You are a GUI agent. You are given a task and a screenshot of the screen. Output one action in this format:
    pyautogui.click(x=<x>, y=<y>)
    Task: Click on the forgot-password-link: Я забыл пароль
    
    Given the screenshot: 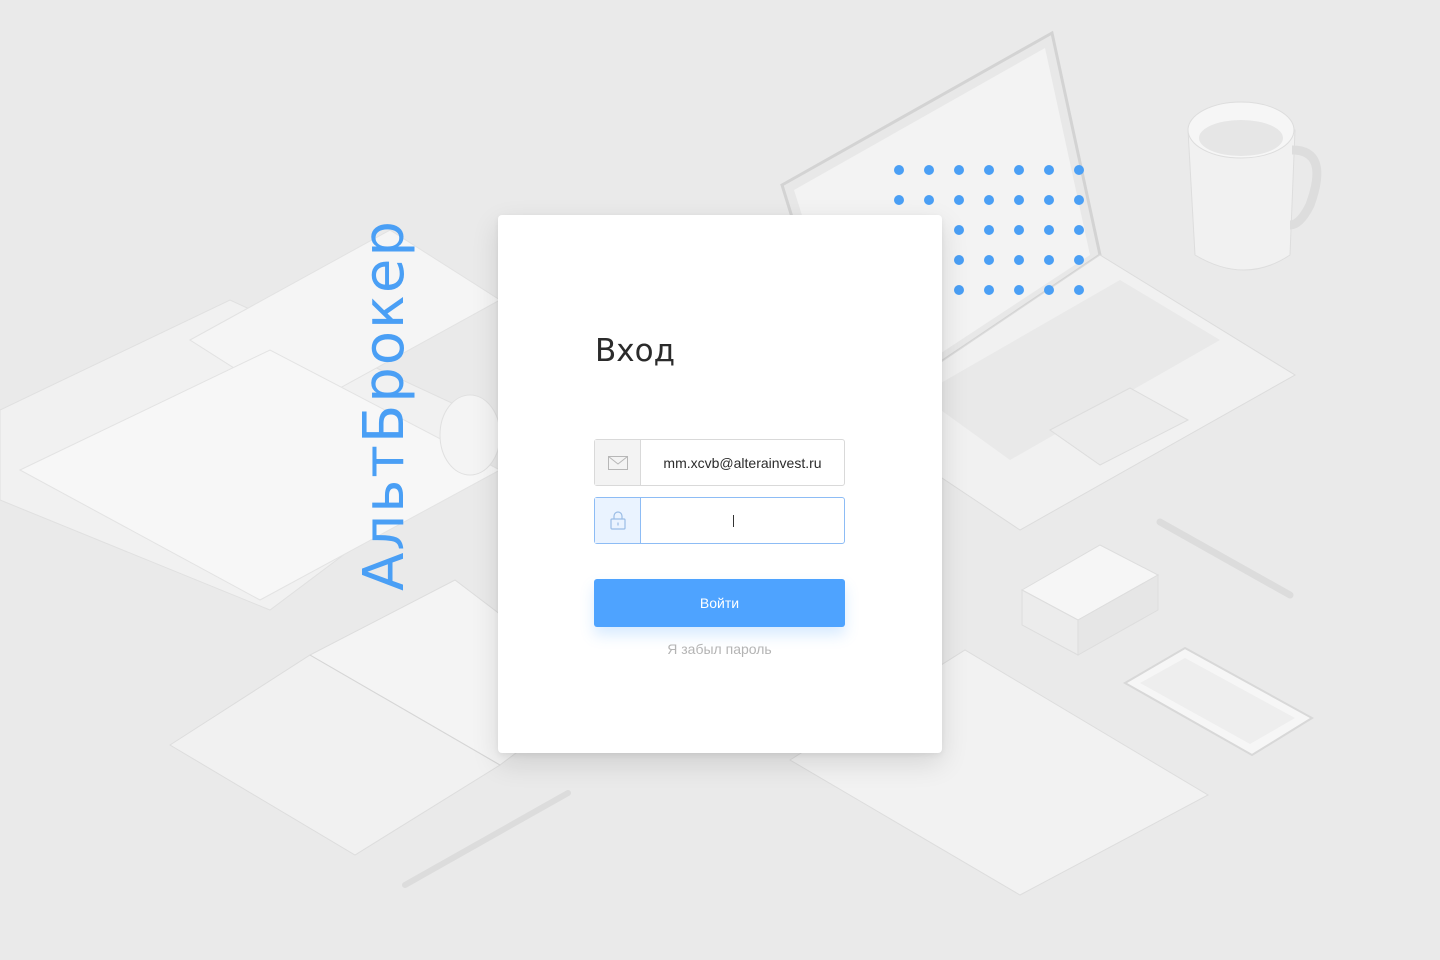 What is the action you would take?
    pyautogui.click(x=719, y=649)
    